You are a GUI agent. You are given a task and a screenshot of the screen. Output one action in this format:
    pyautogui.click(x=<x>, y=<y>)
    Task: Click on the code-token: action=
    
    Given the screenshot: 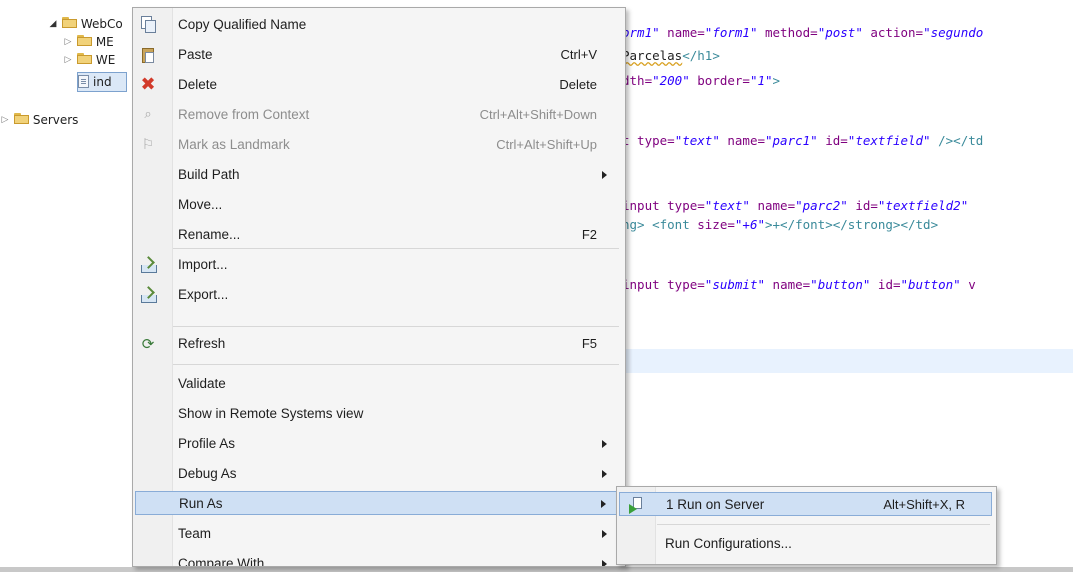 What is the action you would take?
    pyautogui.click(x=893, y=32)
    